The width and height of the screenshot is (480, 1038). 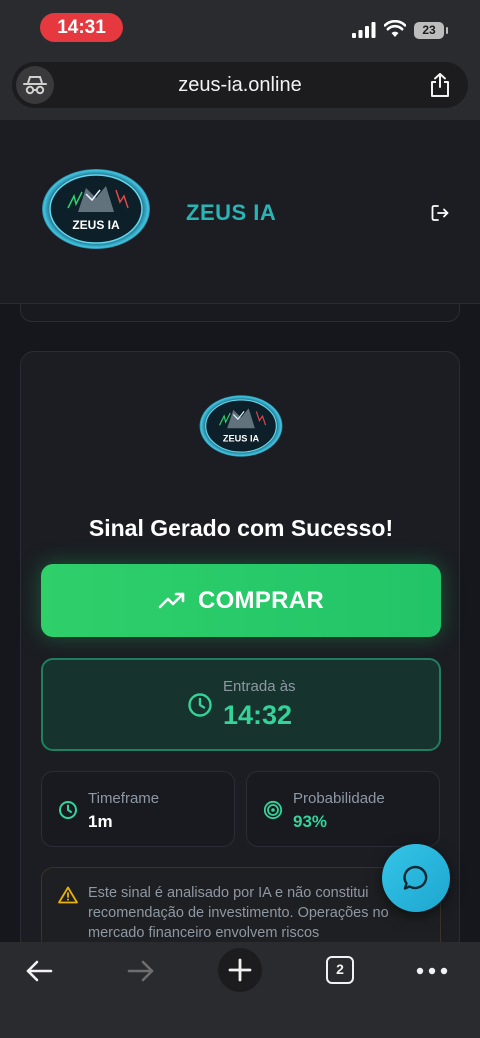 I want to click on new-tab-button, so click(x=240, y=970).